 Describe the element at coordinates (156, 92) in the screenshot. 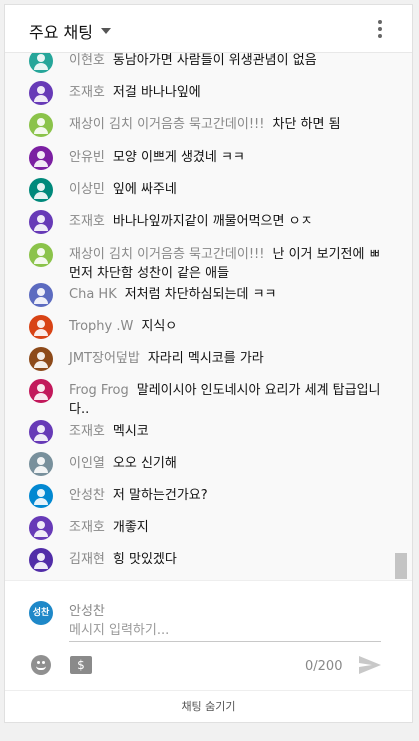

I see `message-text: 저걸 바나나잎에` at that location.